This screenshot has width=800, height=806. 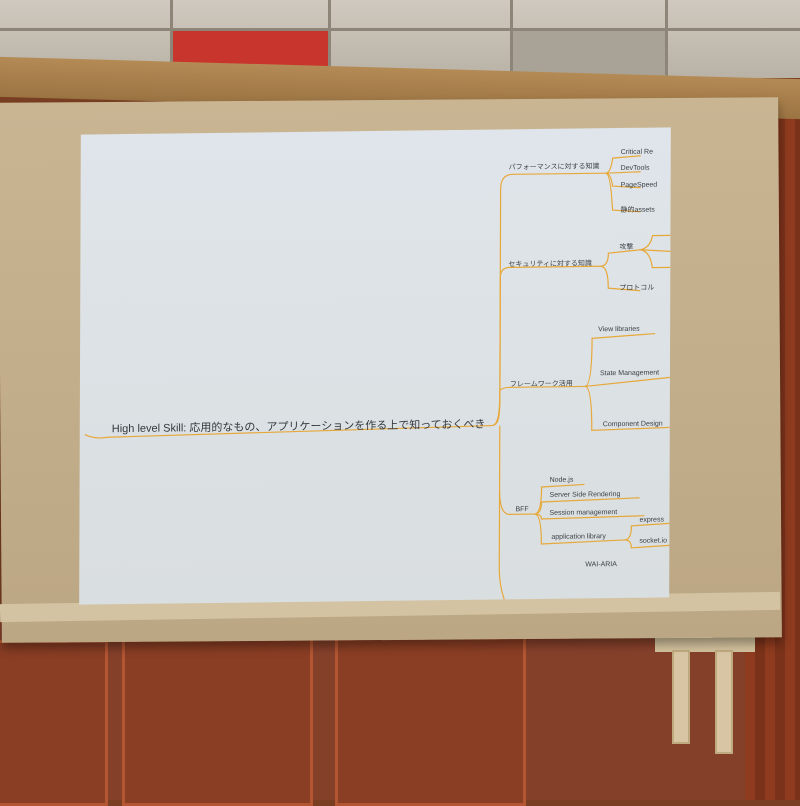 I want to click on node-devtools: DevTools, so click(x=635, y=168).